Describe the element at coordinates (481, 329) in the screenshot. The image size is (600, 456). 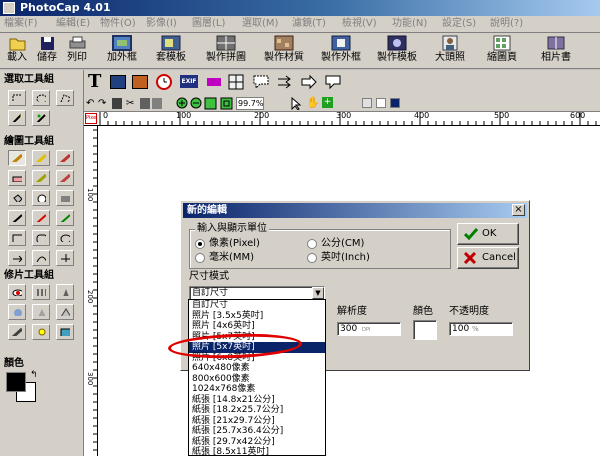
I see `opacity-input: 100 %` at that location.